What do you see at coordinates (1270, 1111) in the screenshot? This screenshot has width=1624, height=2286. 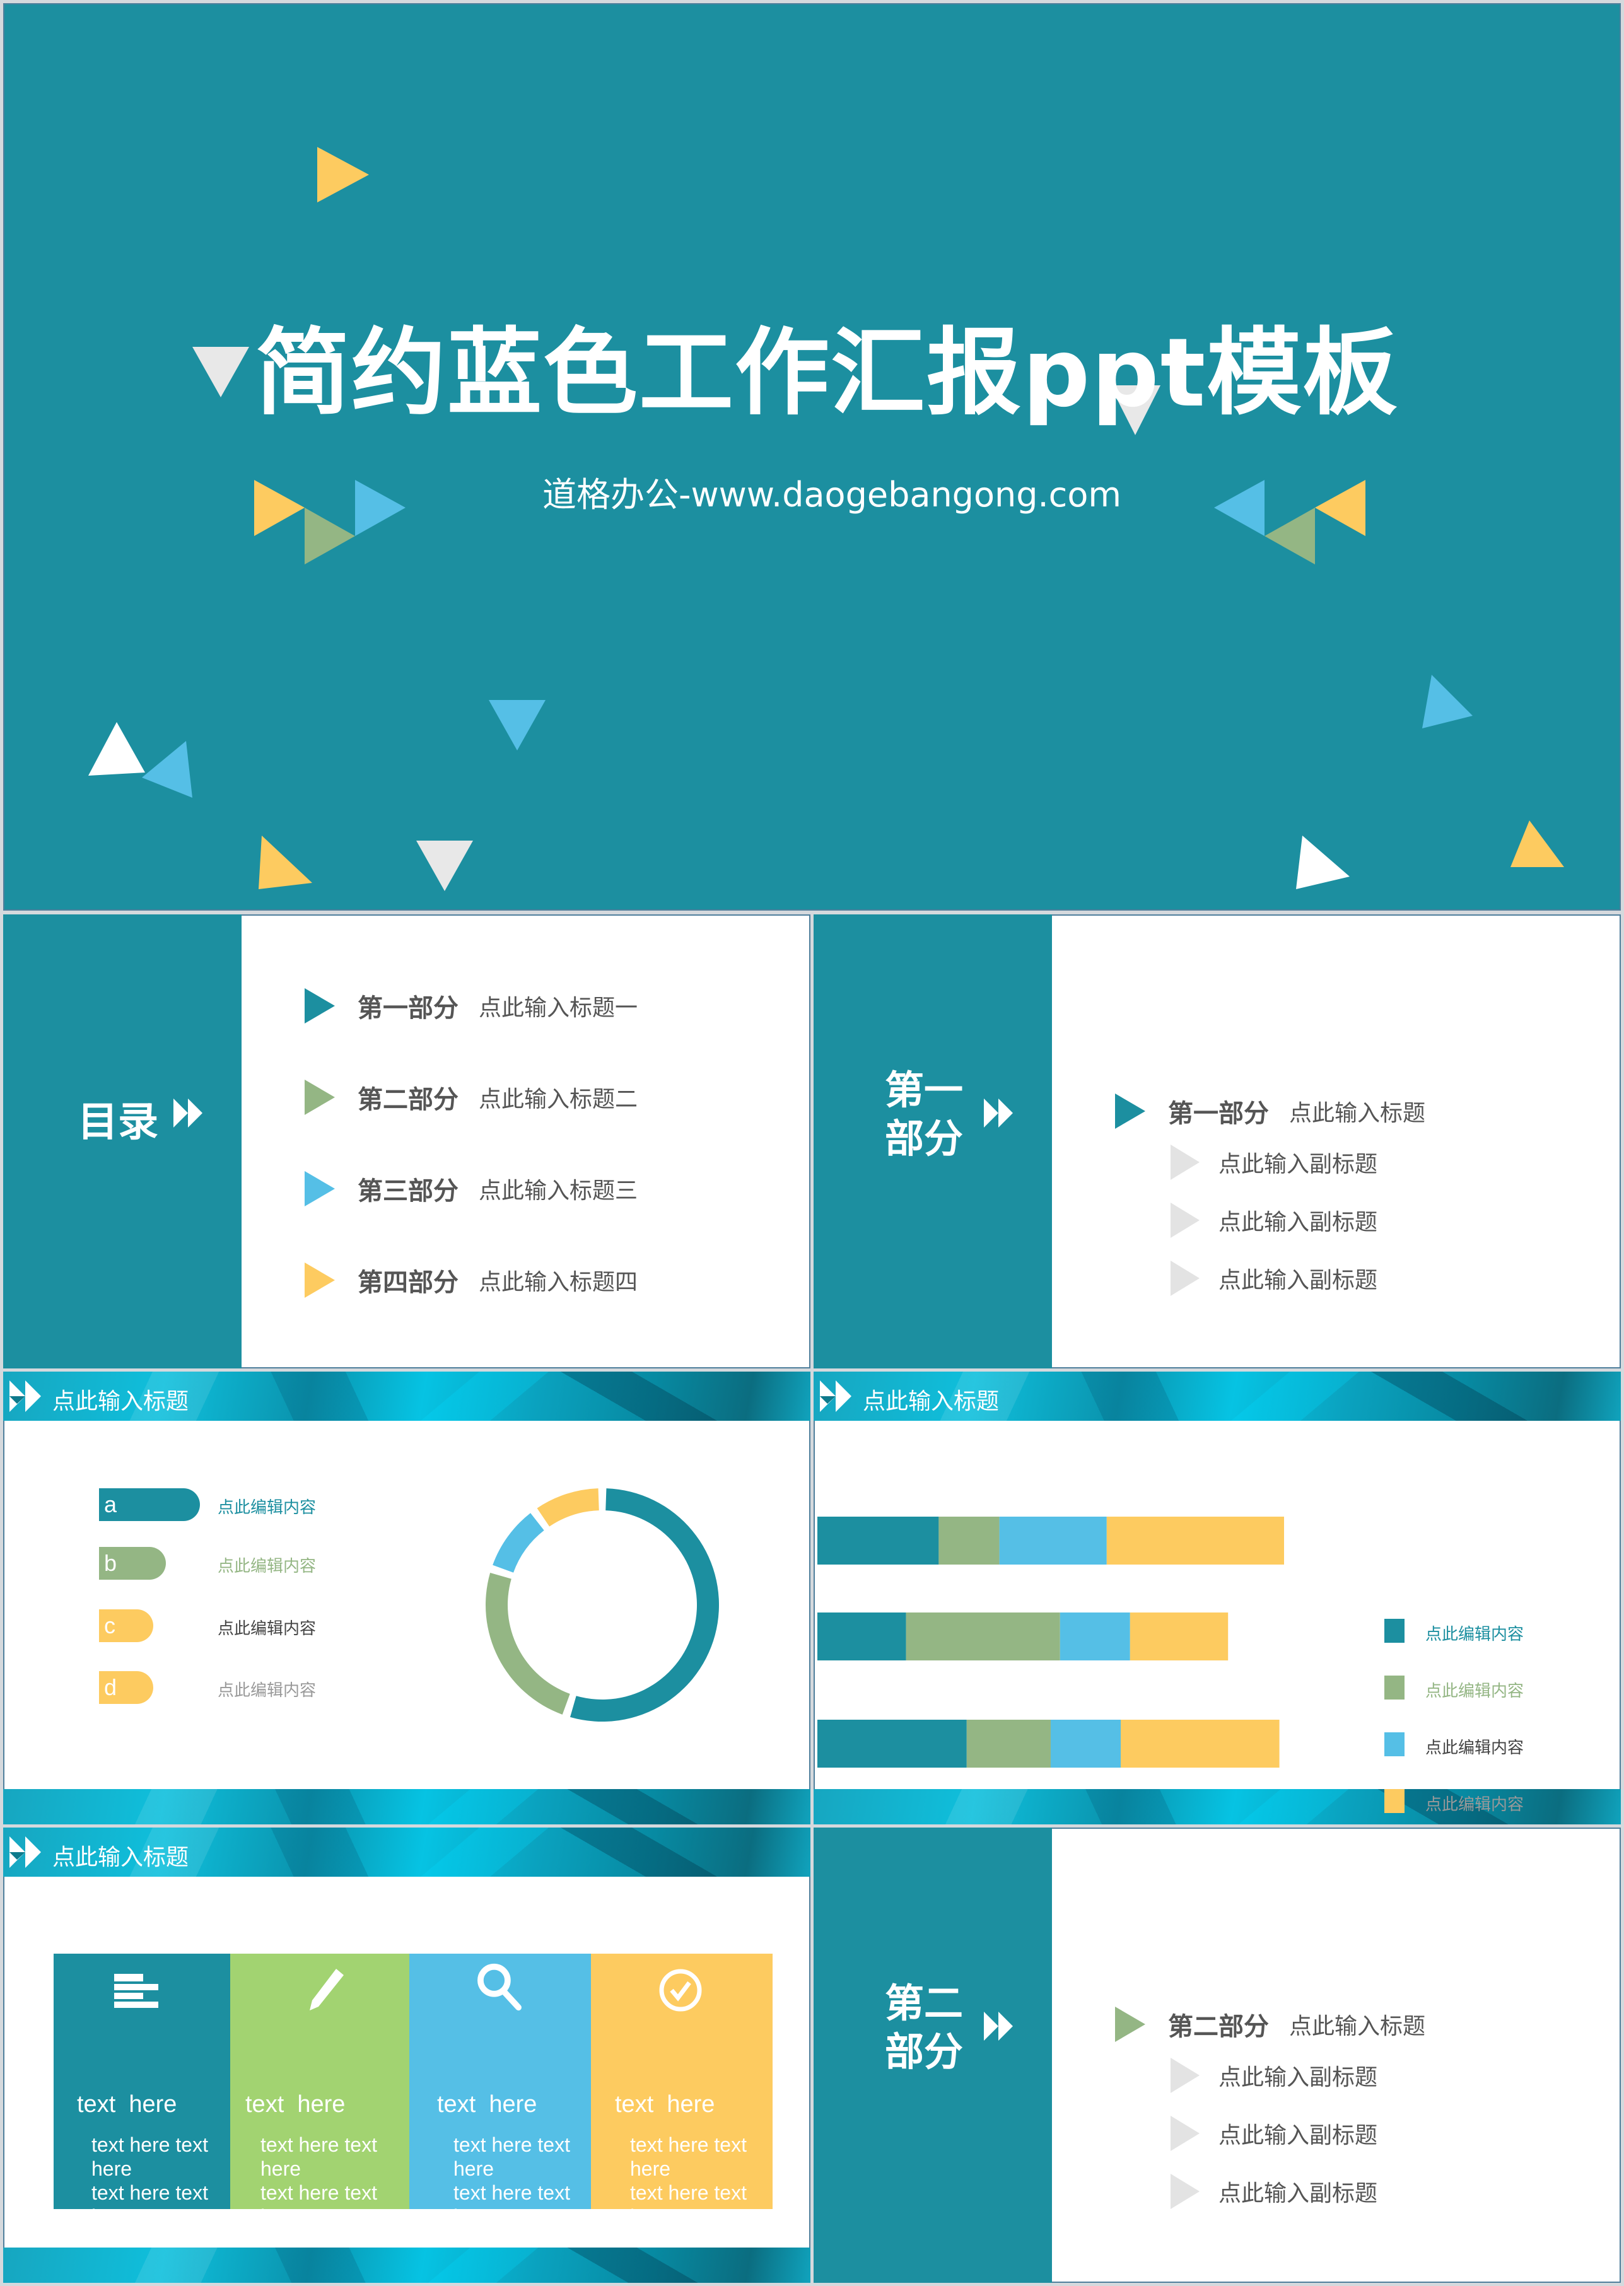 I see `section1-title-row: 第一部分 点此输入标题` at bounding box center [1270, 1111].